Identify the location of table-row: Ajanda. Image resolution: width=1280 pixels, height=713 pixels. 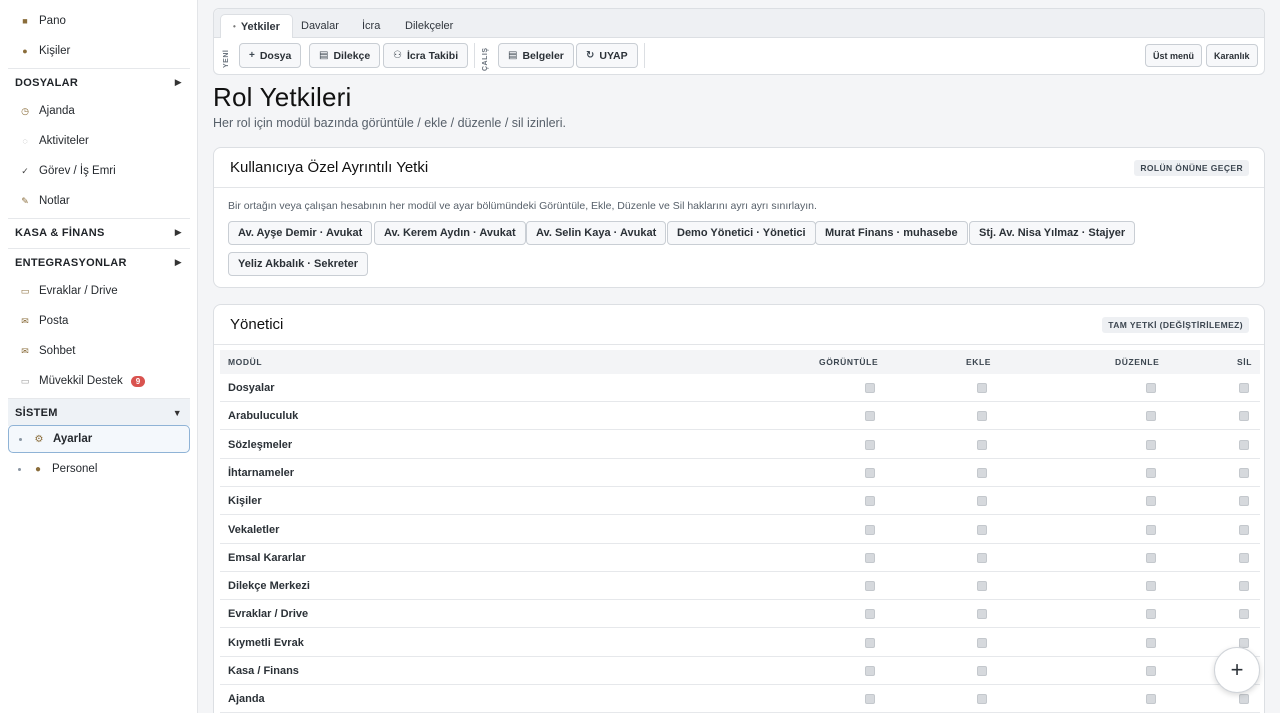
(740, 699).